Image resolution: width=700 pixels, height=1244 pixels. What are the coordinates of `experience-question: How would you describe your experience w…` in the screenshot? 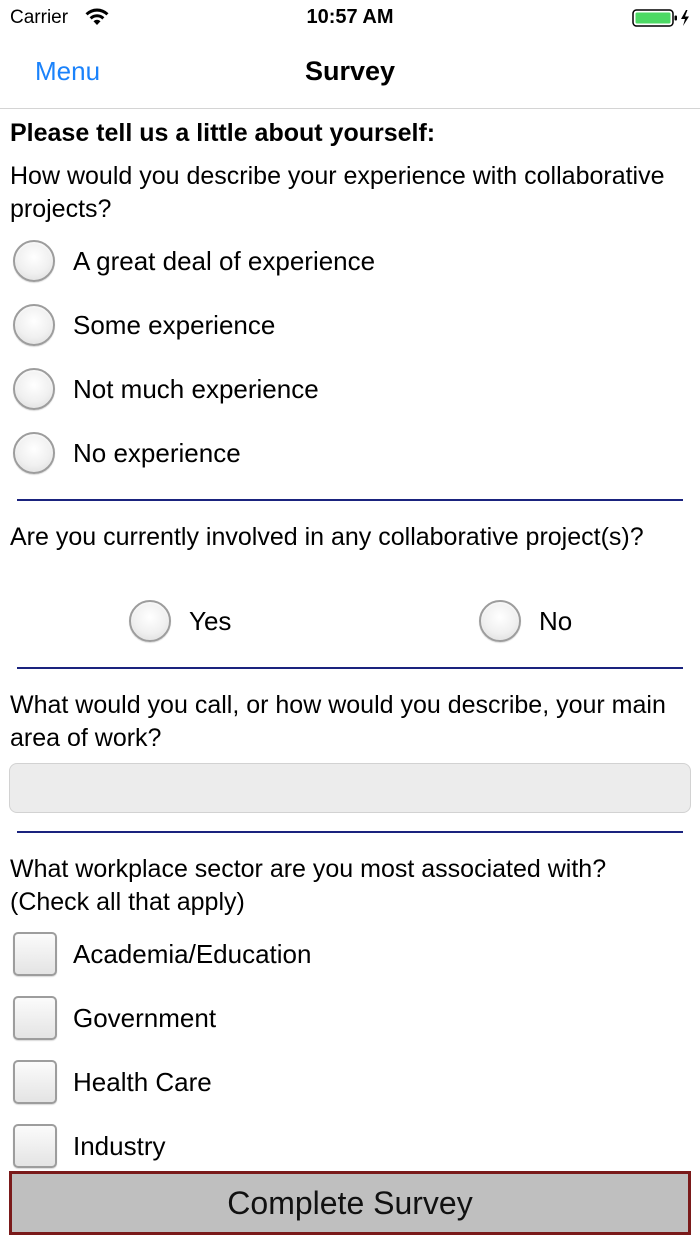 It's located at (337, 192).